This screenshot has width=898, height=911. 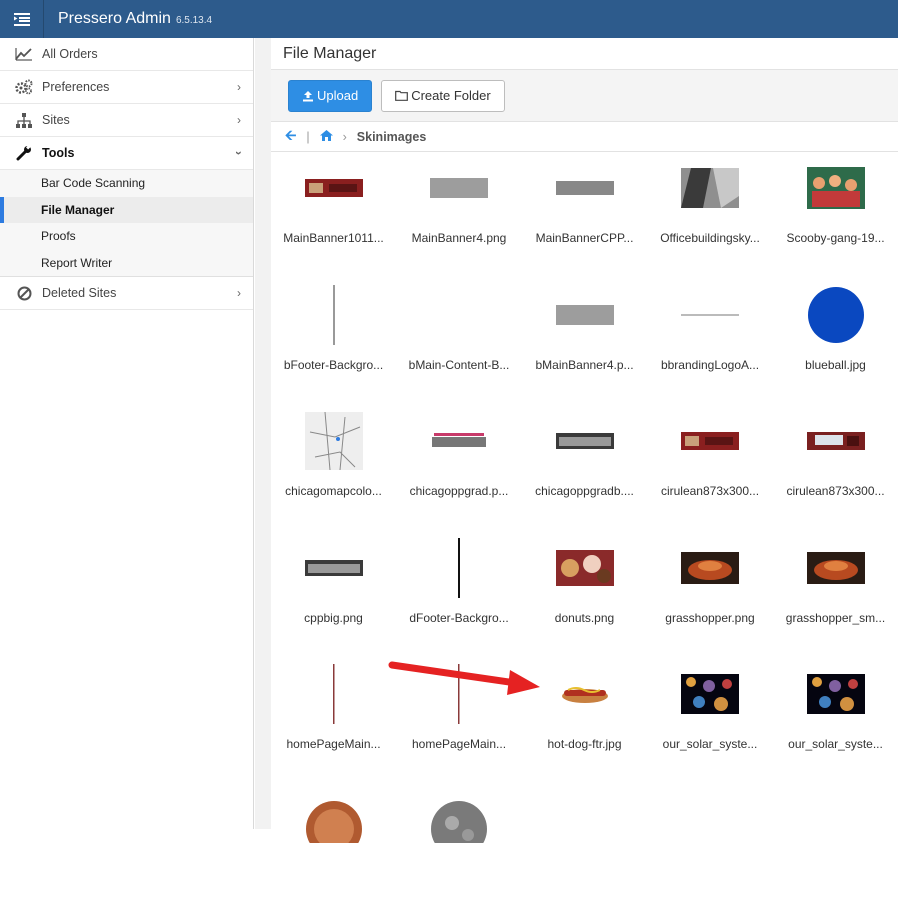 I want to click on file-name: donuts.png, so click(x=584, y=617).